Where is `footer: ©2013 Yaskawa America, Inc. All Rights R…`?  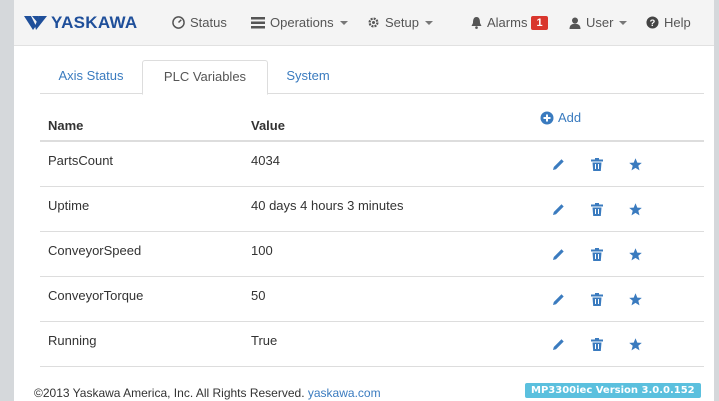 footer: ©2013 Yaskawa America, Inc. All Rights R… is located at coordinates (207, 393).